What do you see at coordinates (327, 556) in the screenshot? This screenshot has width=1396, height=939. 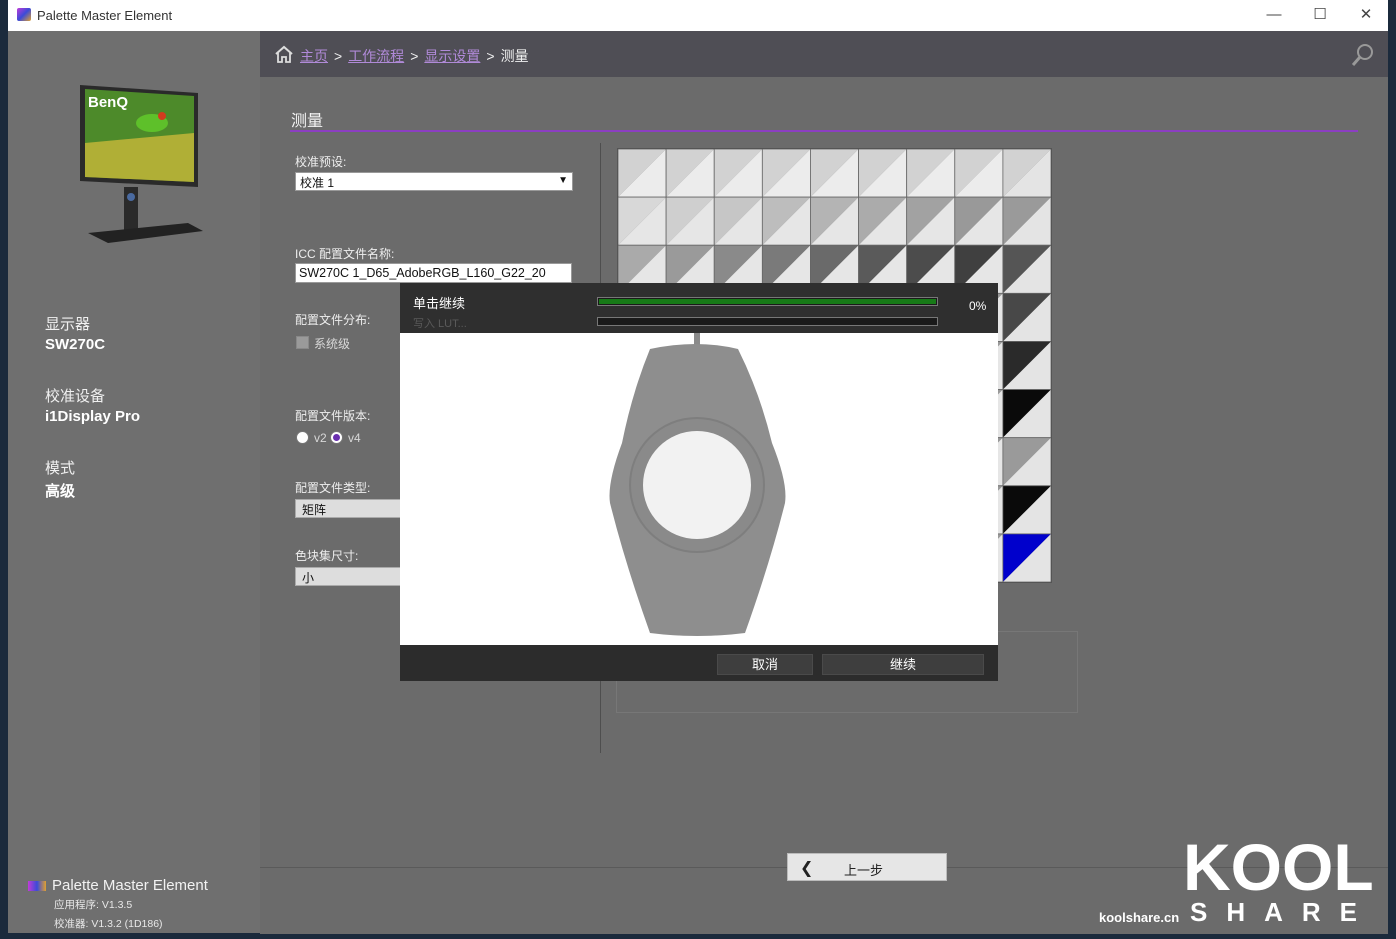 I see `patch-size-label: 色块集尺寸:` at bounding box center [327, 556].